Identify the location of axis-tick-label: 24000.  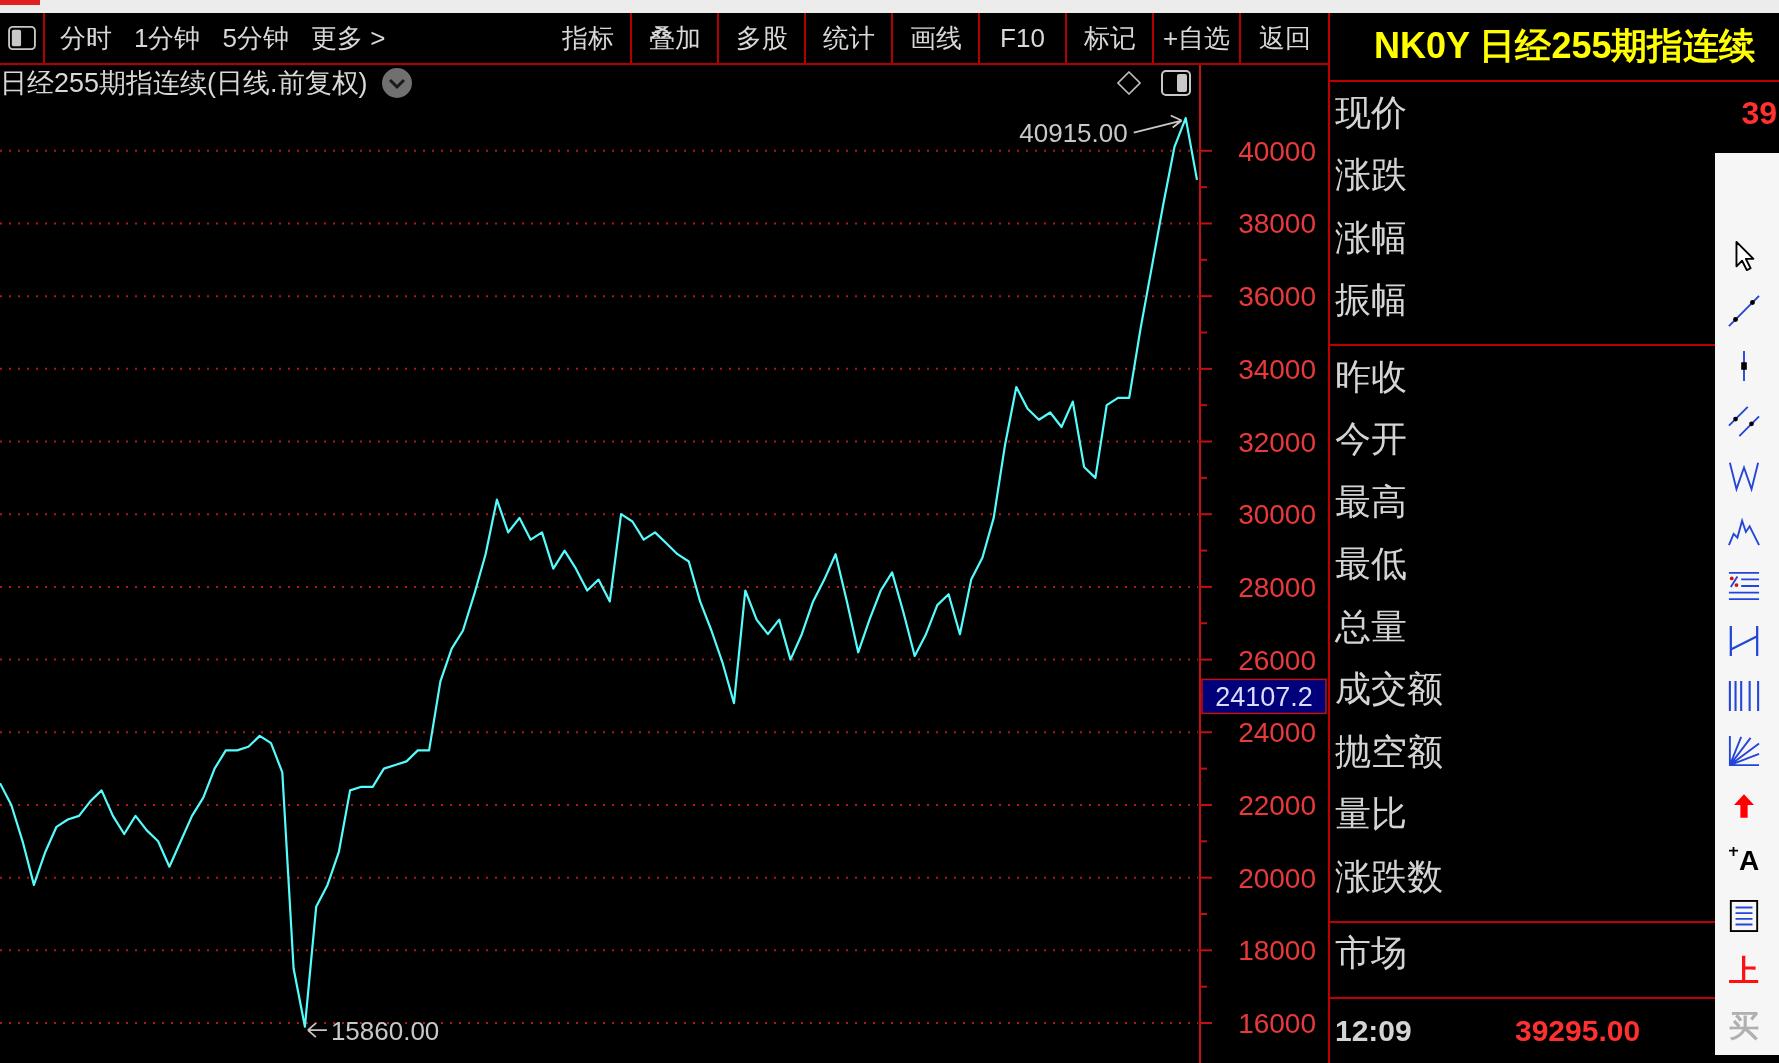
(1277, 733).